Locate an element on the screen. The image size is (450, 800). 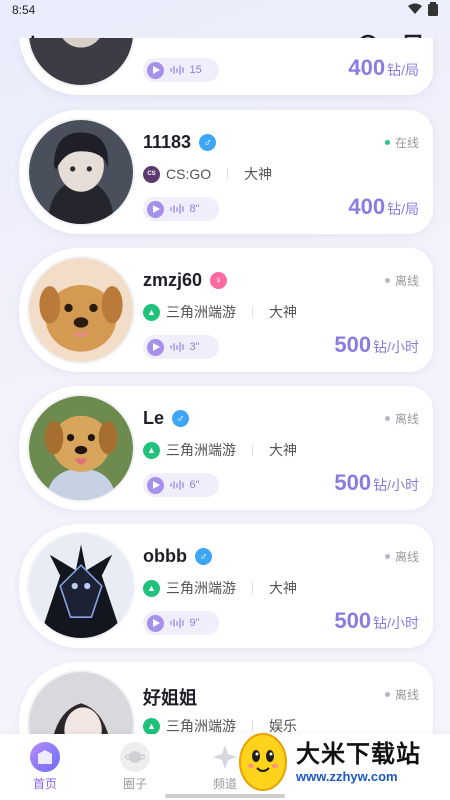
player-card: obbb ♂ 离线 ▲ 三角洲端游 大神 9" 500 钻/小时 is located at coordinates (226, 586).